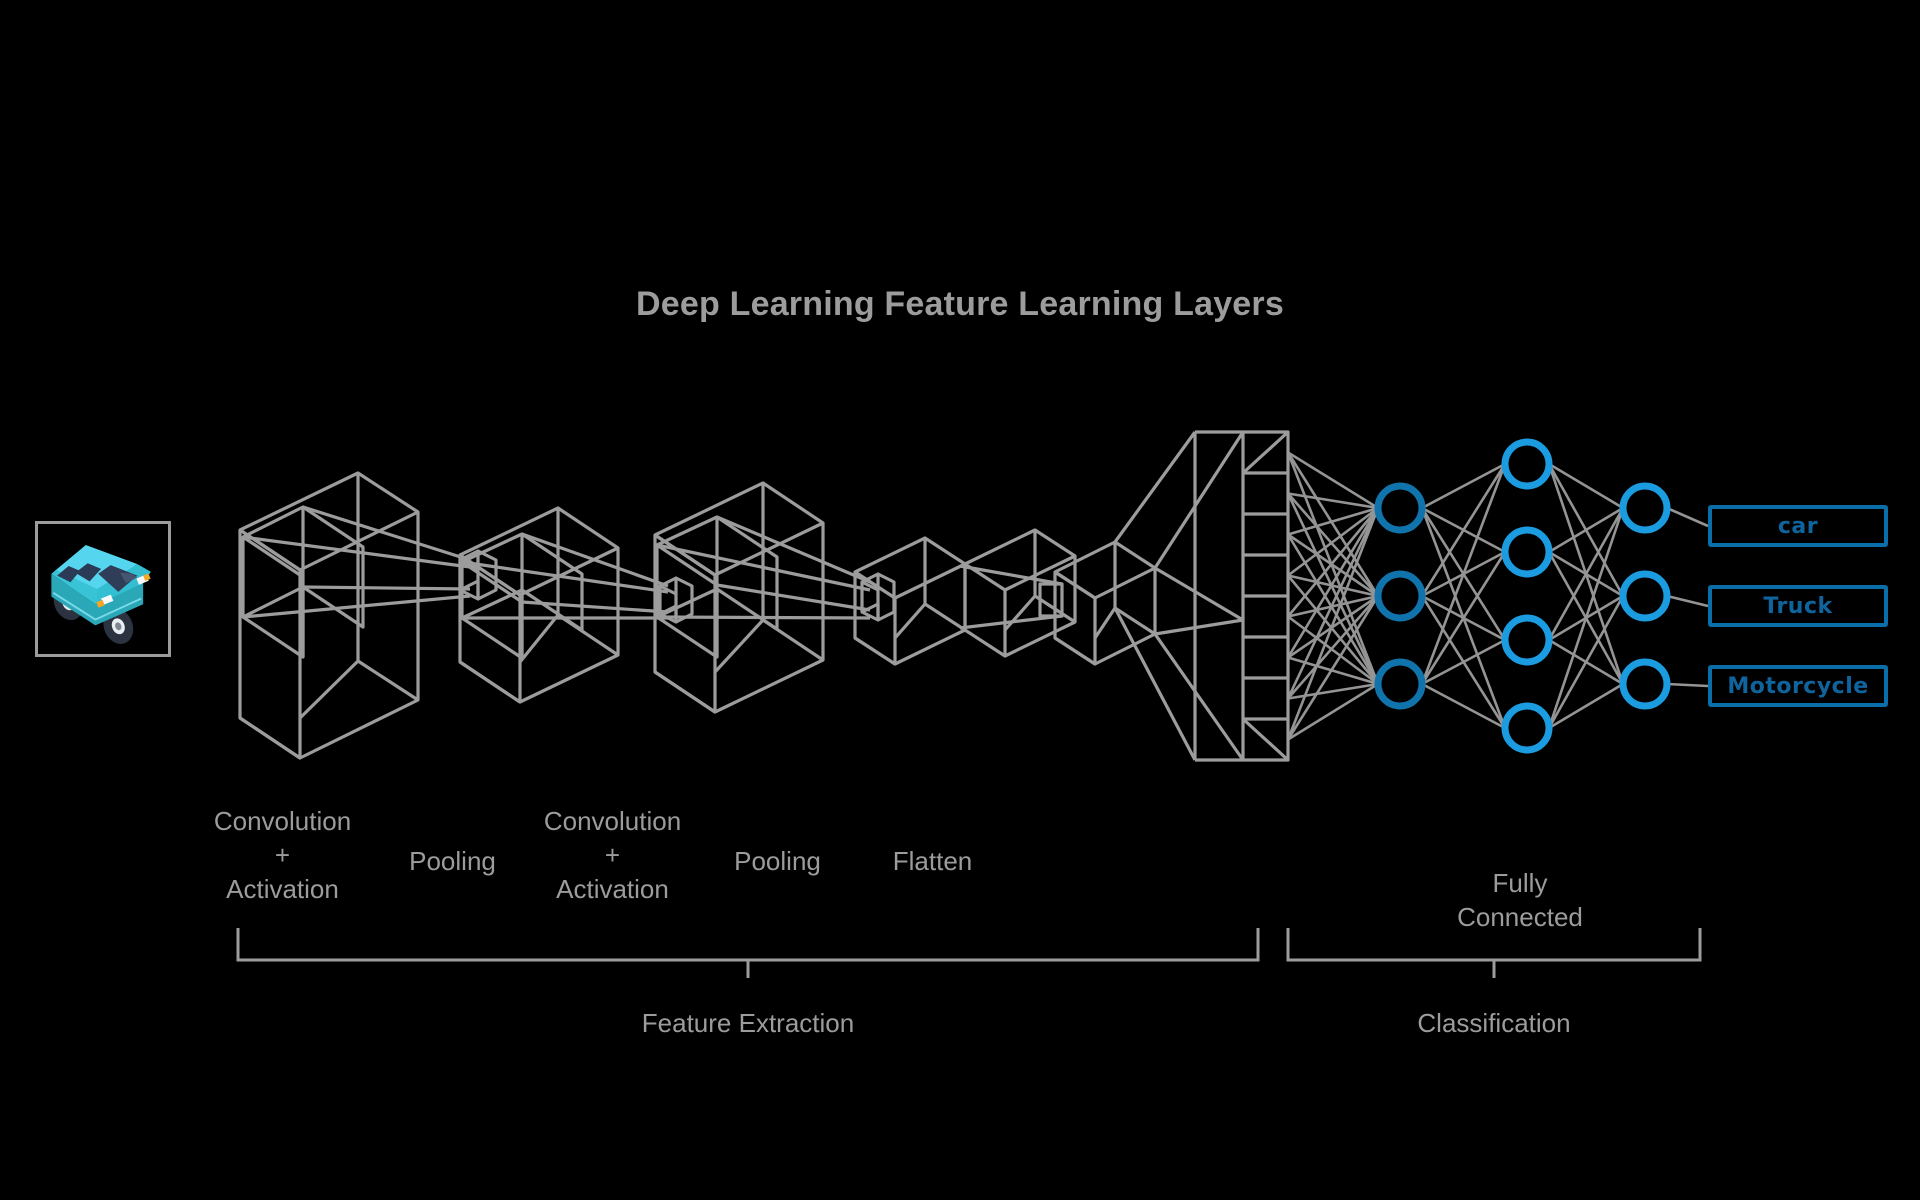  I want to click on output-box-car: car, so click(1798, 526).